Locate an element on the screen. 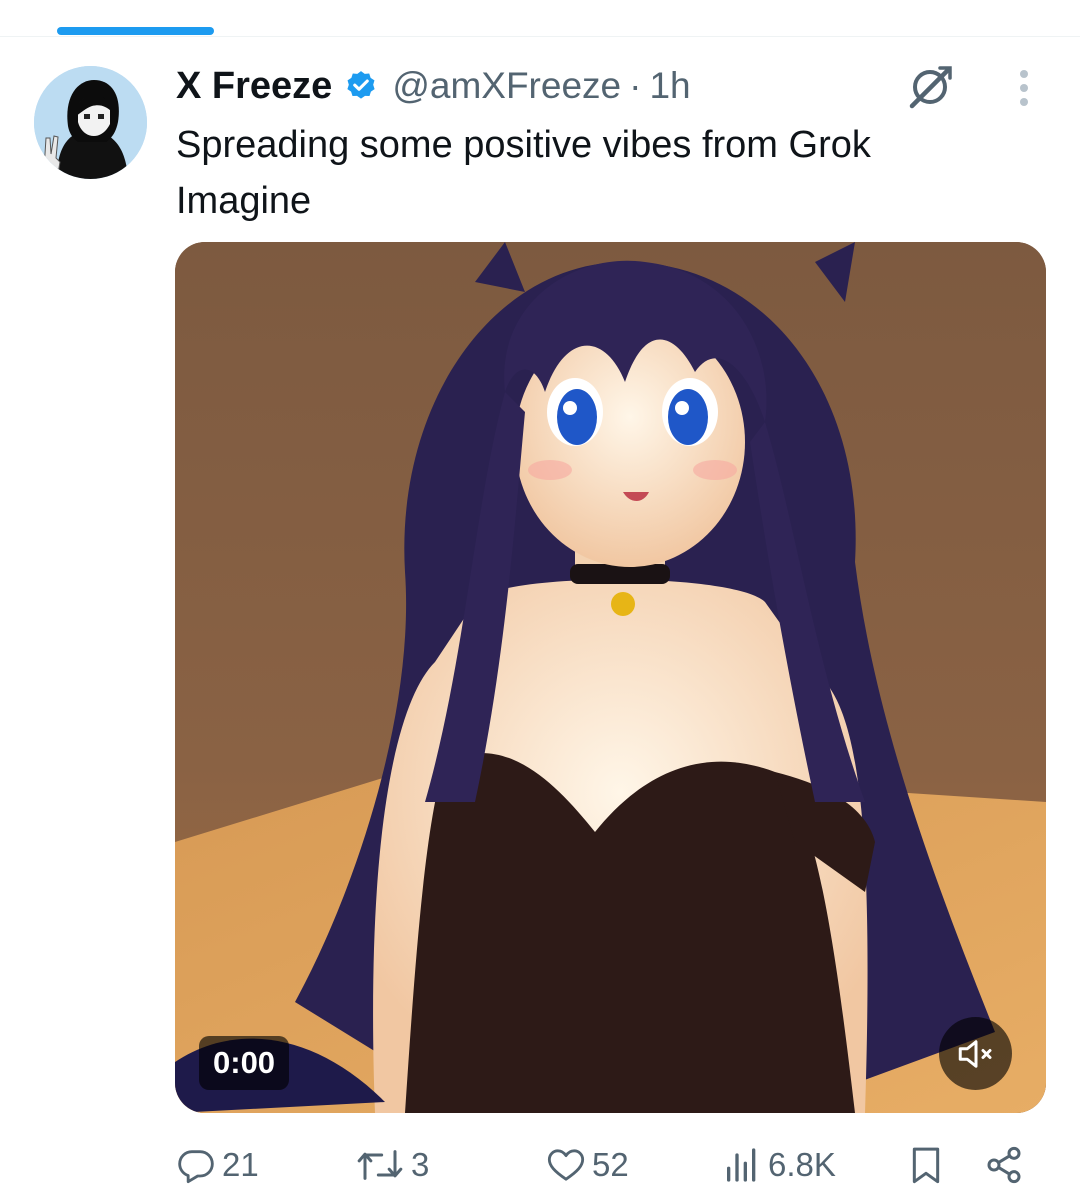  user-handle: @amXFreeze is located at coordinates (506, 86).